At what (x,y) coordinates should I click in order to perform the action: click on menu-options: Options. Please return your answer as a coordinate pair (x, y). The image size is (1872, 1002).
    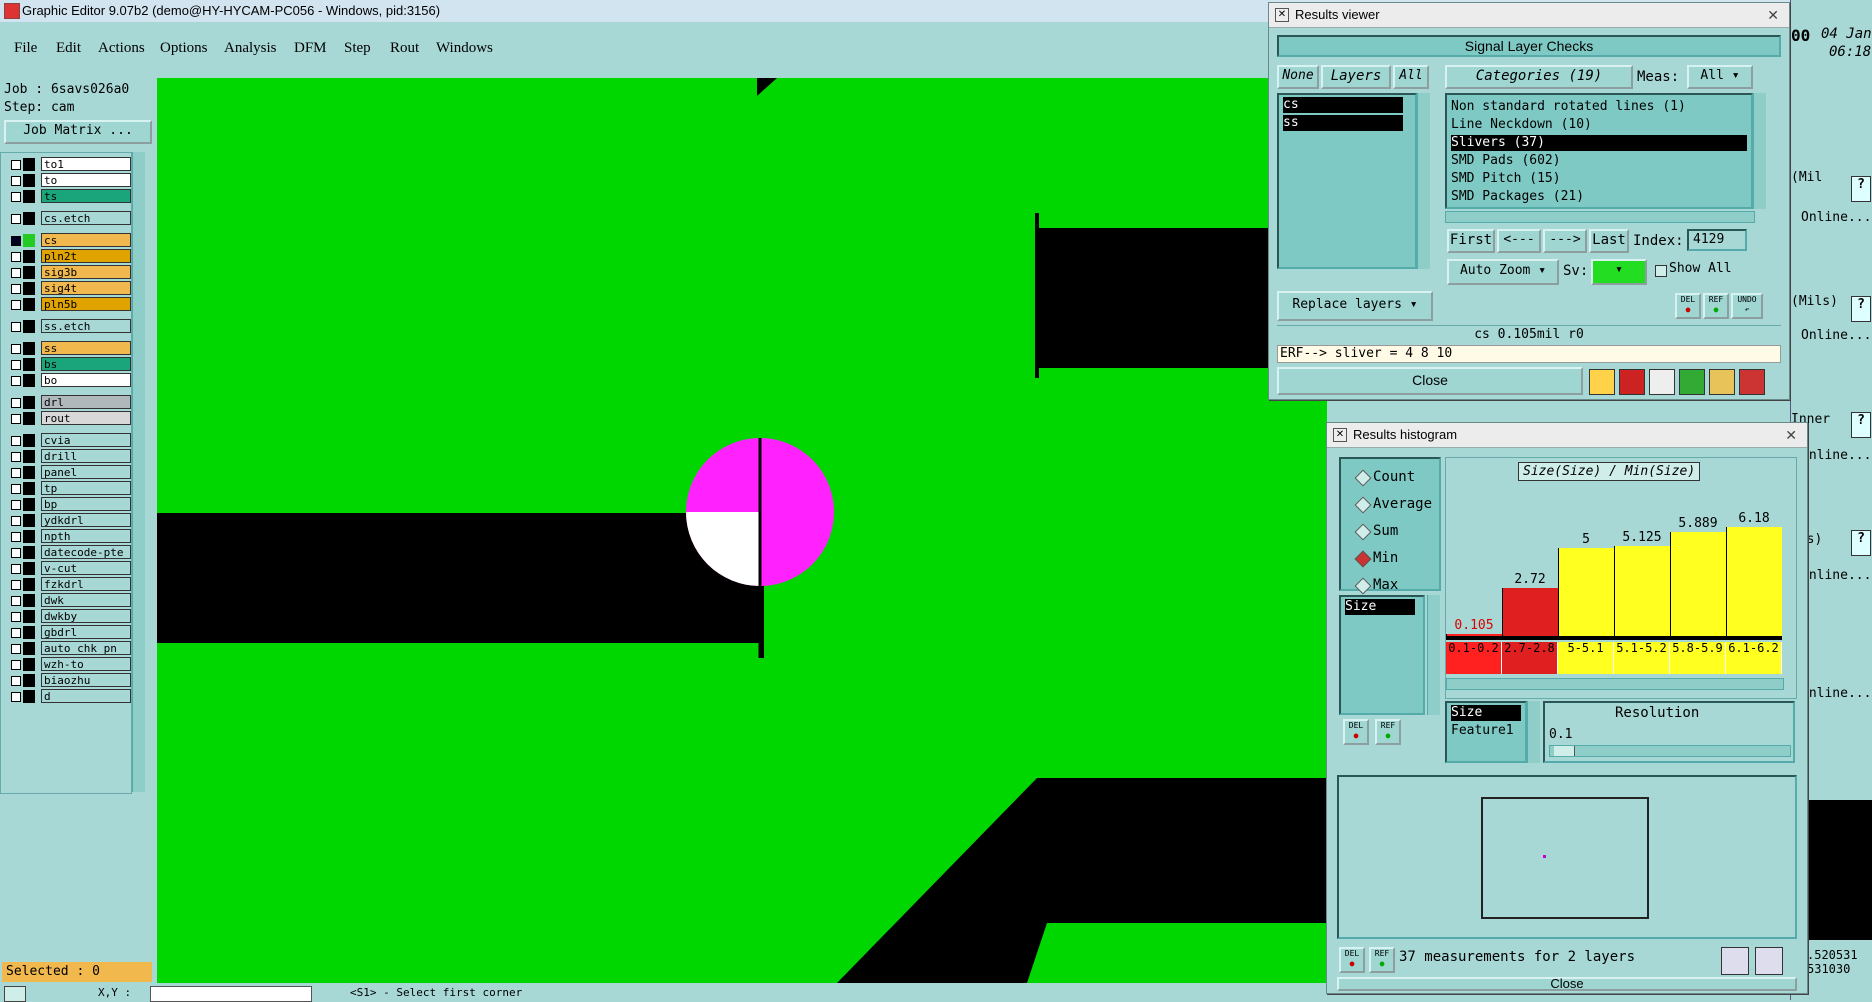
    Looking at the image, I should click on (184, 48).